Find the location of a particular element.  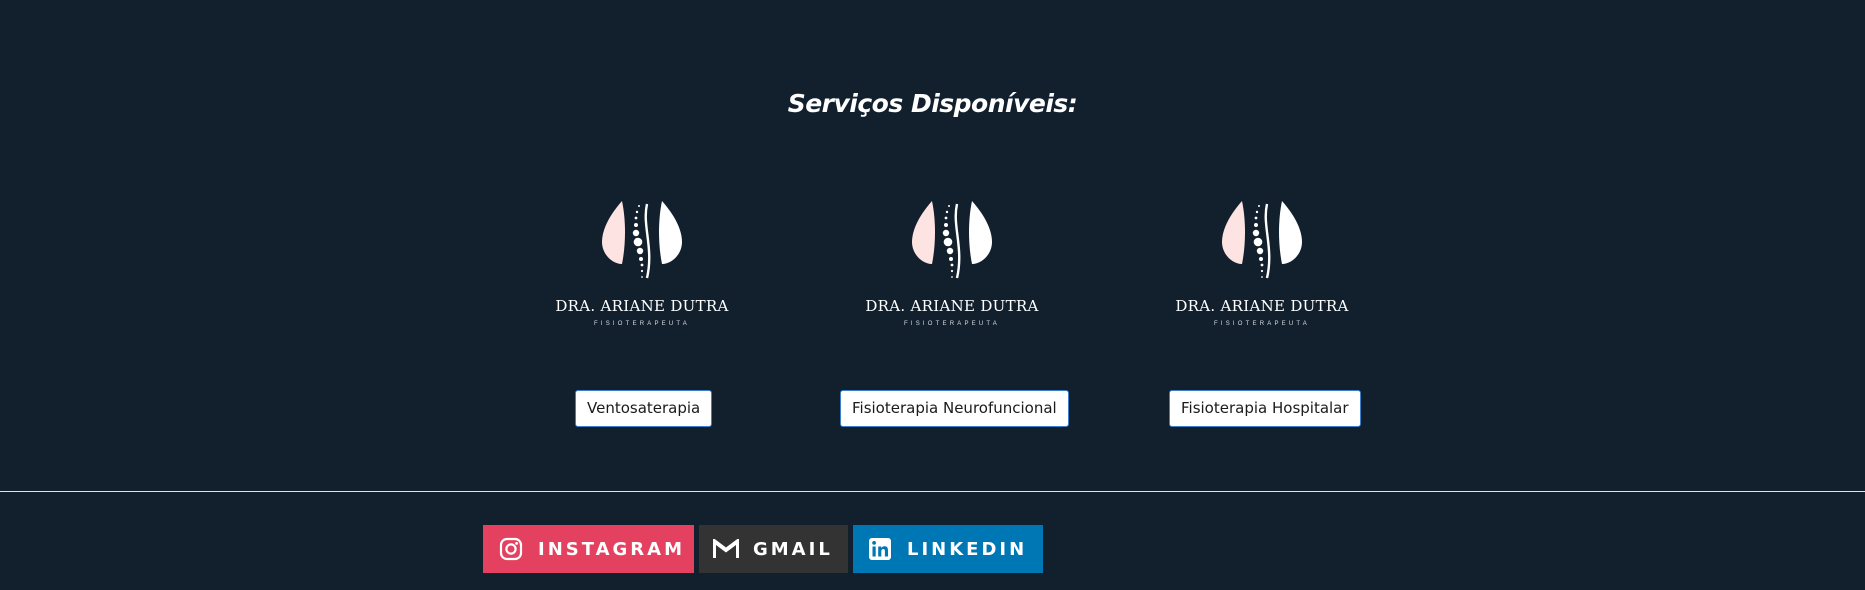

service-button-ventosaterapia: Ventosaterapia is located at coordinates (644, 408).